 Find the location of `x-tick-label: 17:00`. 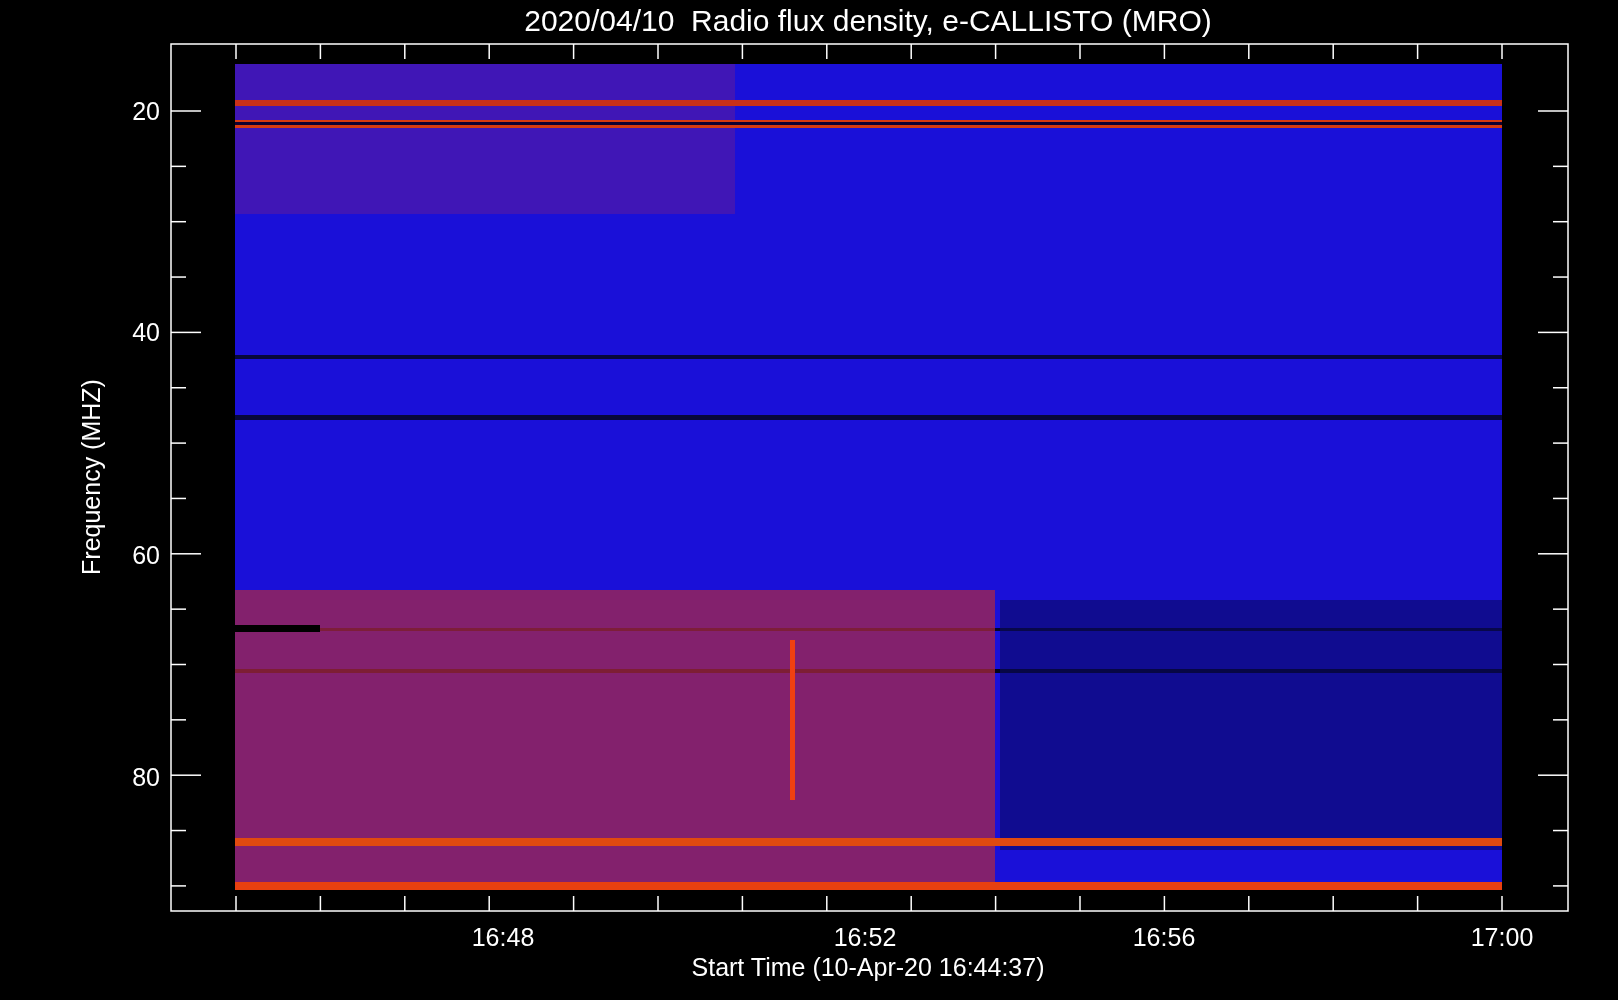

x-tick-label: 17:00 is located at coordinates (1502, 937).